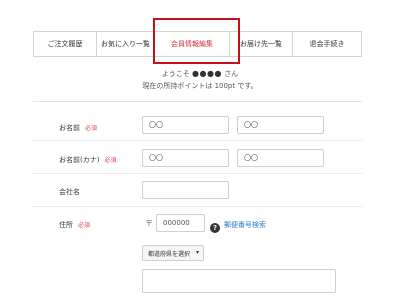 This screenshot has width=400, height=300. Describe the element at coordinates (200, 86) in the screenshot. I see `points-status: 現在の所持ポイントは 100pt です。` at that location.